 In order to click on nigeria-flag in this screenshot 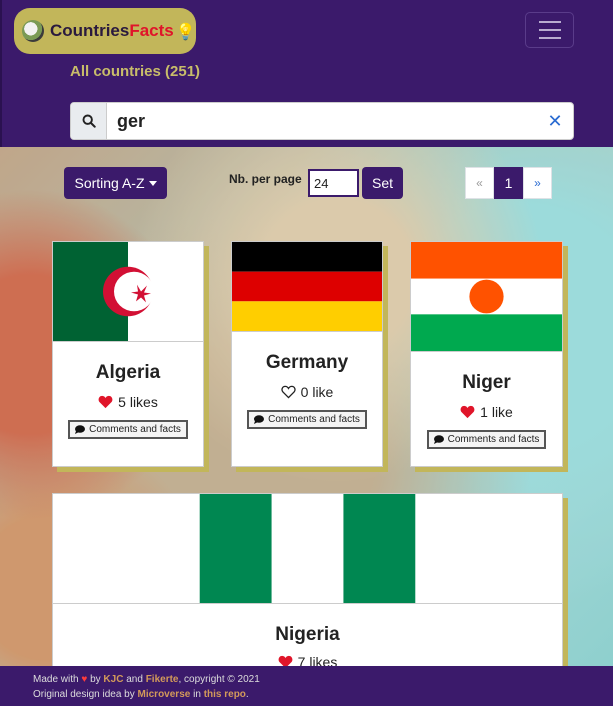, I will do `click(307, 549)`.